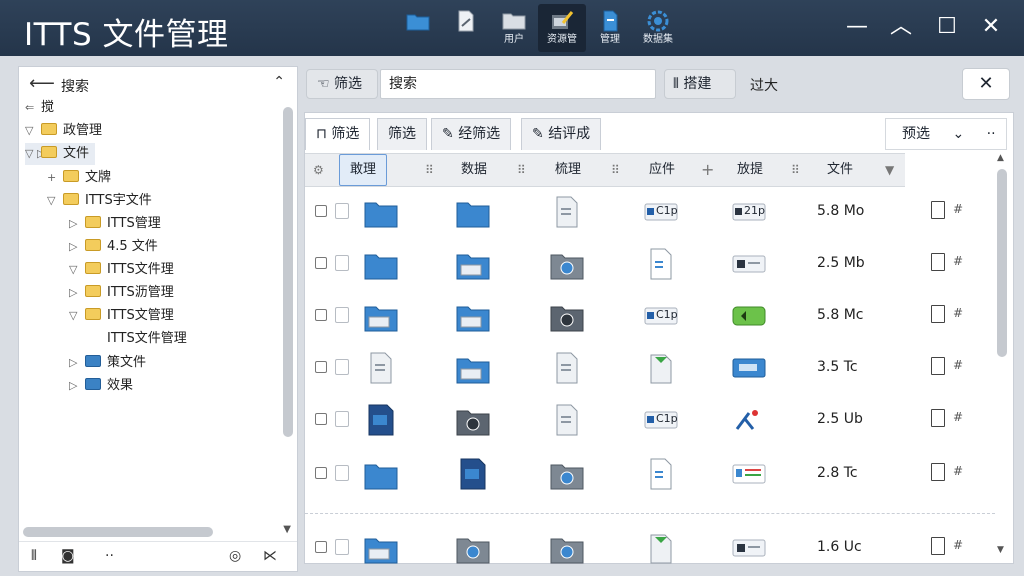 The height and width of the screenshot is (576, 1024). I want to click on table-row: 2.5 Mb #, so click(650, 265).